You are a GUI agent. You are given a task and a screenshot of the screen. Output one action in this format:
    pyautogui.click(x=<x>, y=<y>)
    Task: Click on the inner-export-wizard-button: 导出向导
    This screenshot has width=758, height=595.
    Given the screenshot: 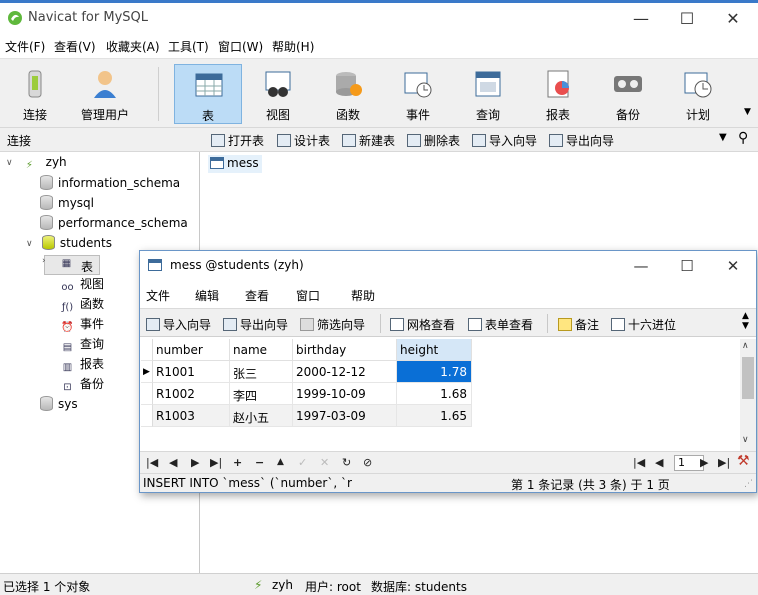 What is the action you would take?
    pyautogui.click(x=255, y=324)
    